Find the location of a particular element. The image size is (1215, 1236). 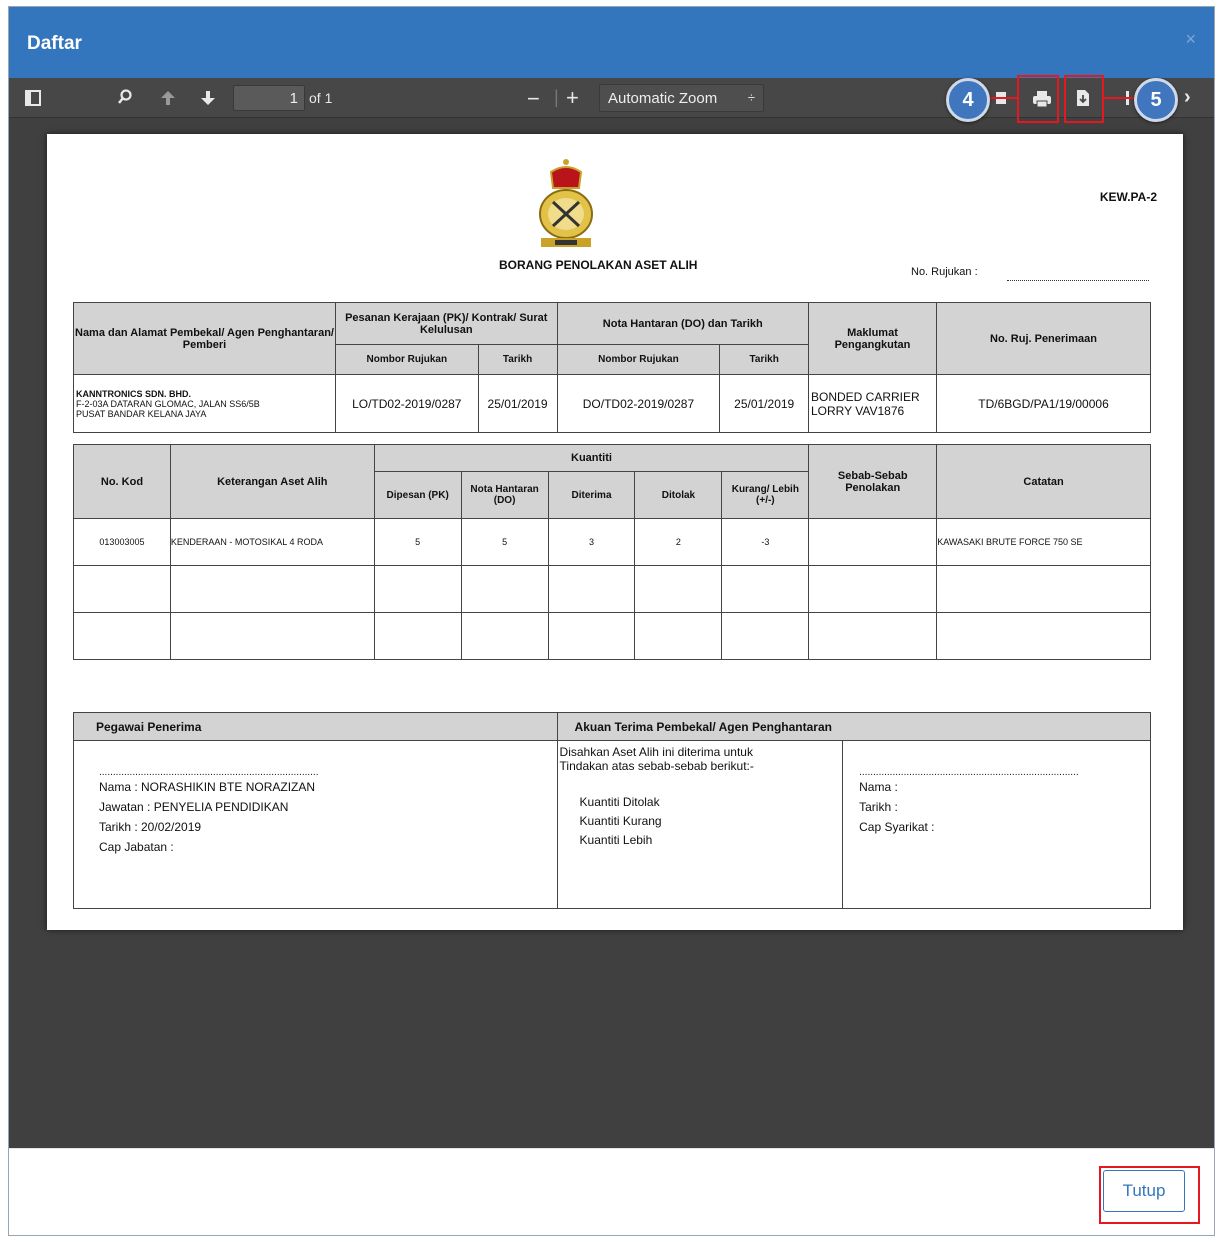

print-highlight-box is located at coordinates (1038, 99).